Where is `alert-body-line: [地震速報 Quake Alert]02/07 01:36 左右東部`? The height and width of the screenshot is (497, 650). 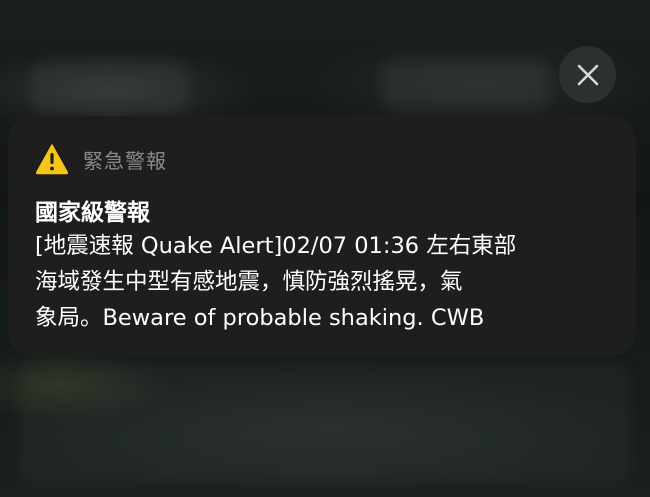
alert-body-line: [地震速報 Quake Alert]02/07 01:36 左右東部 is located at coordinates (276, 246).